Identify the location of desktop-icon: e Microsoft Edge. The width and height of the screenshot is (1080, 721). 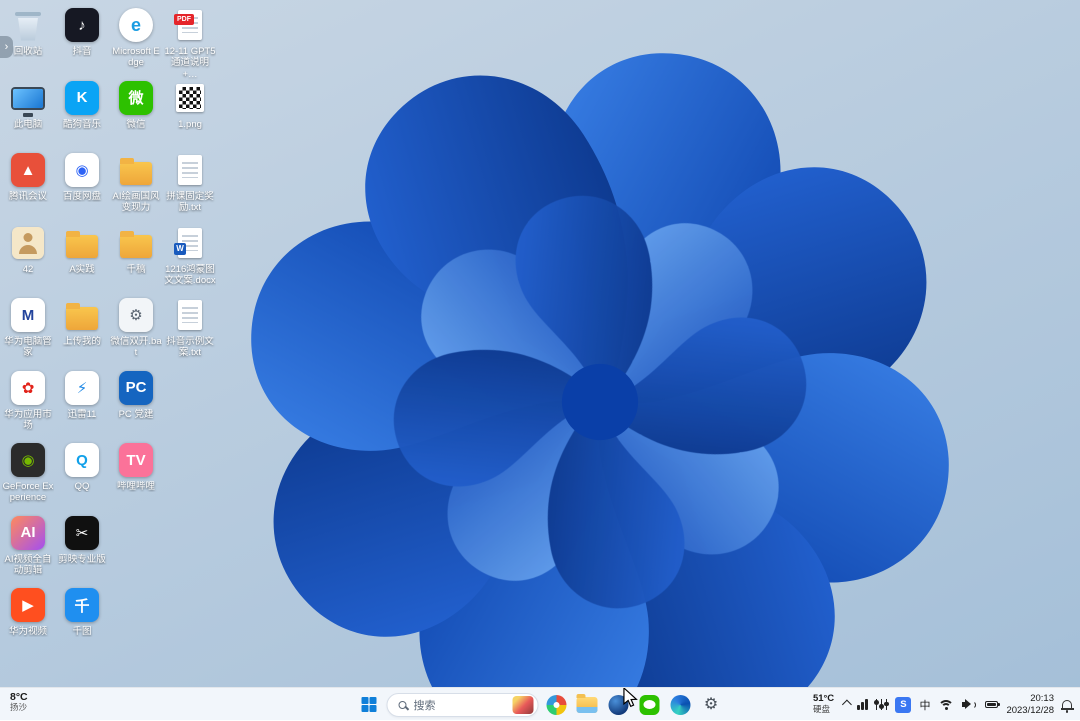
(136, 37).